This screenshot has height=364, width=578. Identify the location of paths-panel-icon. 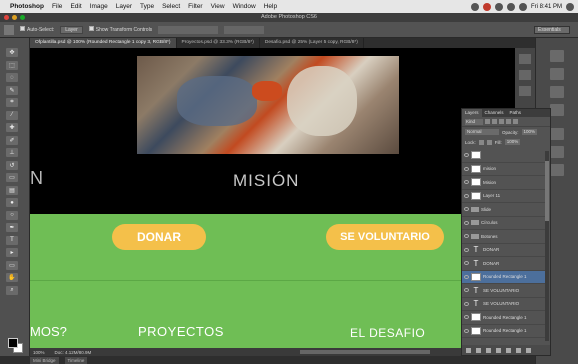
(557, 170).